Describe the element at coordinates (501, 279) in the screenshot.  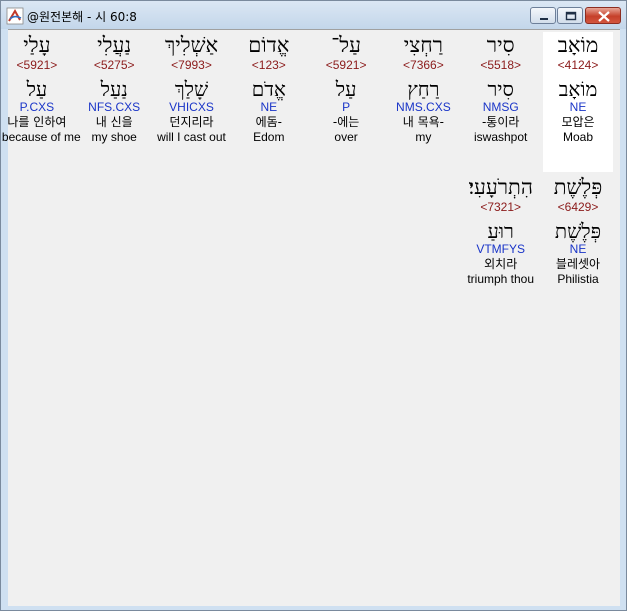
I see `english-gloss: triumph thou` at that location.